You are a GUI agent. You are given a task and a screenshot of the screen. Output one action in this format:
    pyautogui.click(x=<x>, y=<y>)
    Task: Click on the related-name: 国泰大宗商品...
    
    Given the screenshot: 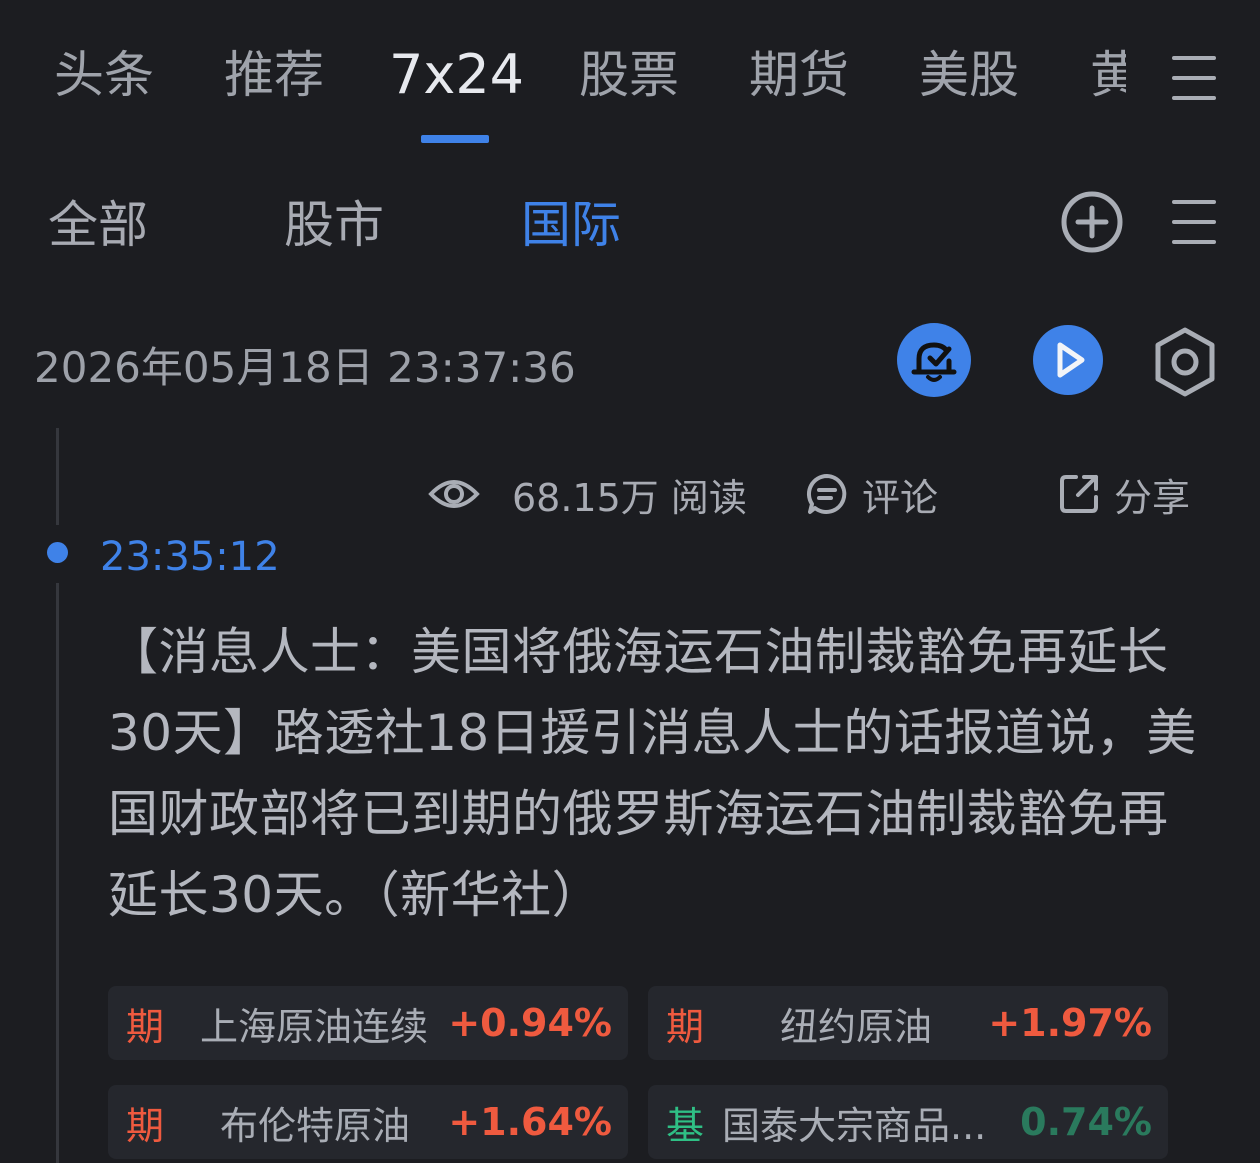 What is the action you would take?
    pyautogui.click(x=854, y=1125)
    